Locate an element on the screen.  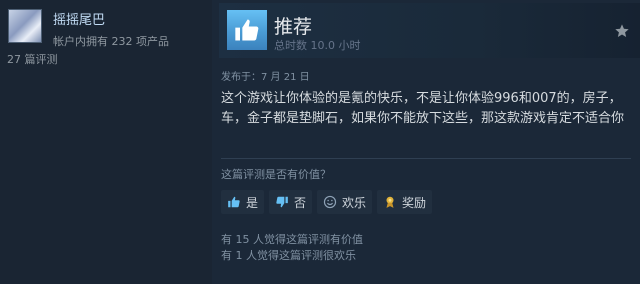
helpful-count: 有 15 人觉得这篇评测有价值 is located at coordinates (292, 239).